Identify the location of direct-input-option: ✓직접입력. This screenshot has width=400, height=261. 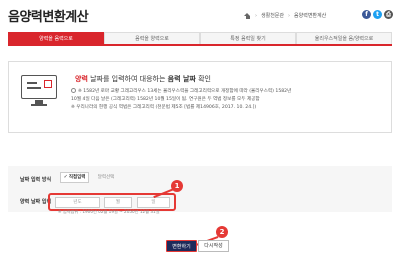
(74, 177).